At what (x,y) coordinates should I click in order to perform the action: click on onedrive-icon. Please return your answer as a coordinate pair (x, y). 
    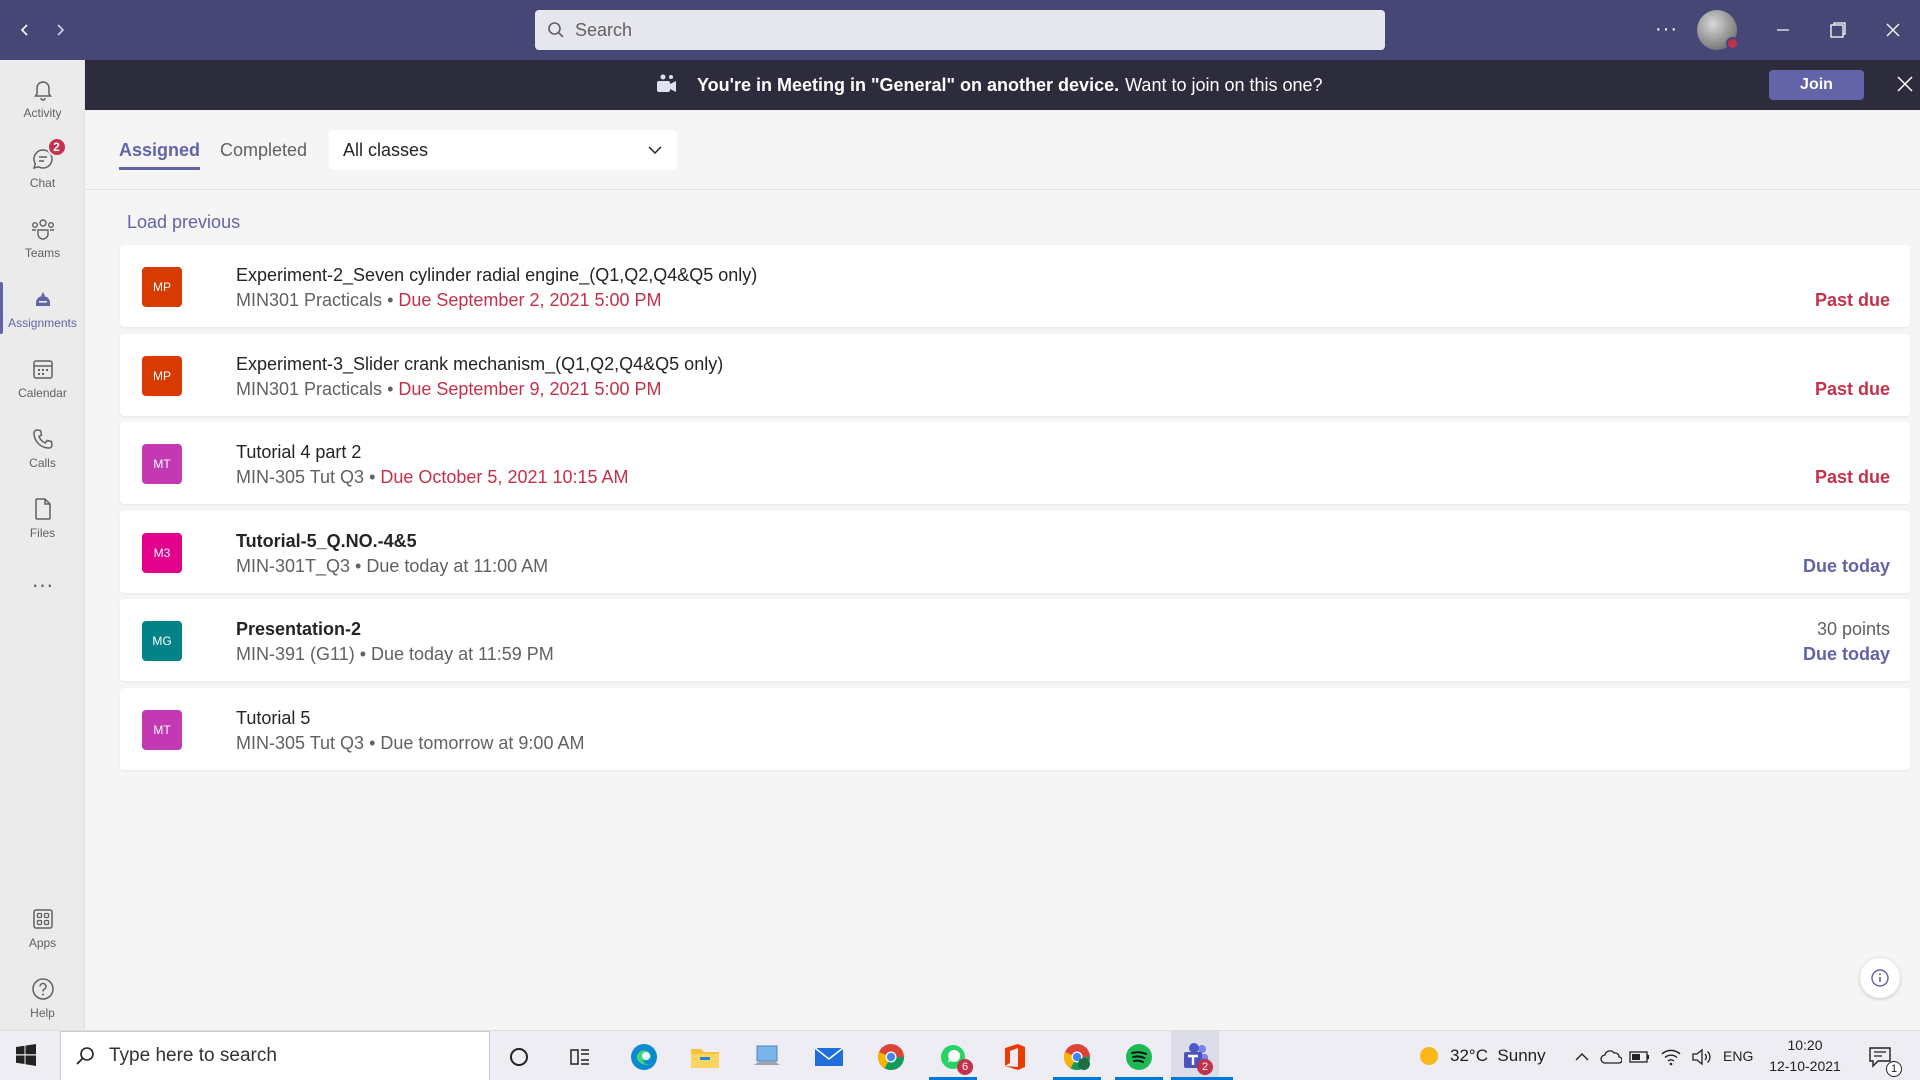
    Looking at the image, I should click on (1611, 1057).